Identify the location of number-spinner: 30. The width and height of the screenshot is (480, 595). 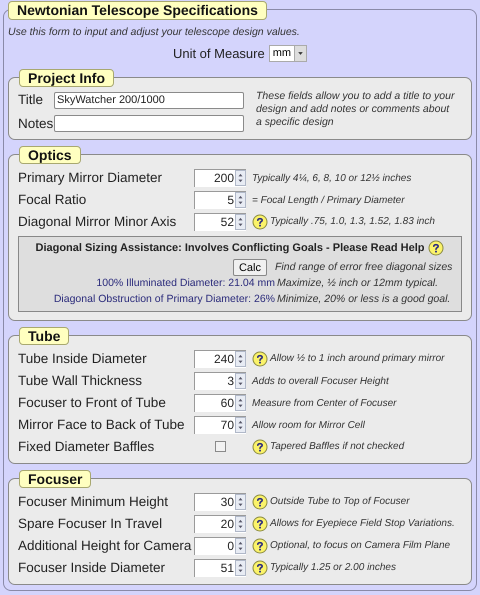
(220, 501).